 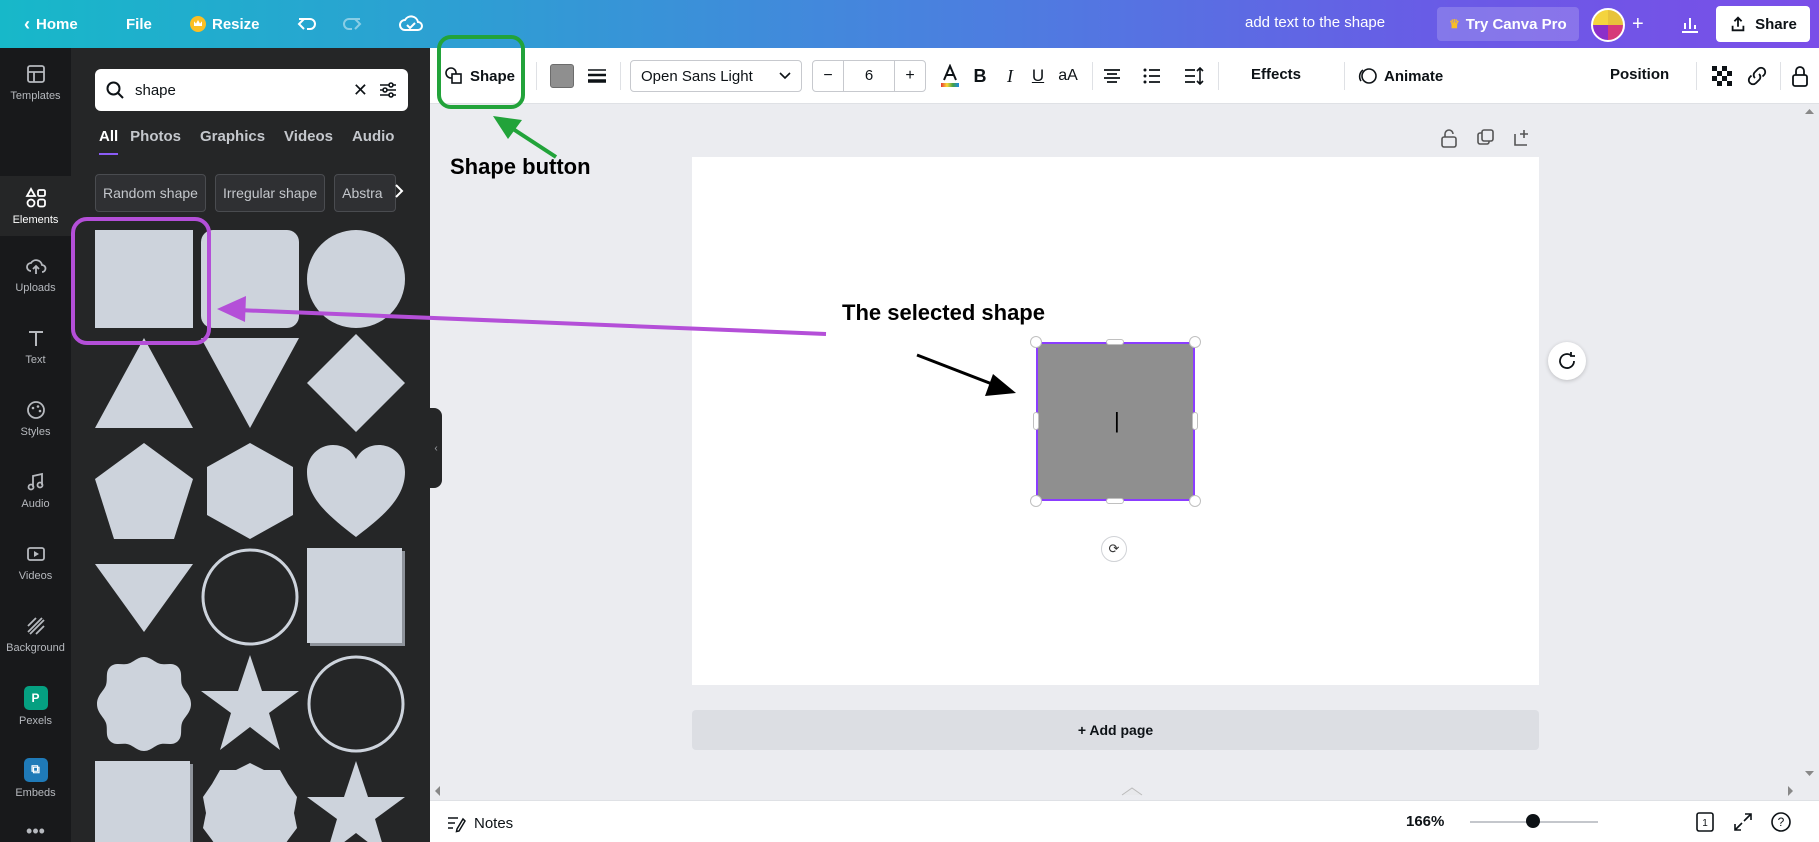 What do you see at coordinates (360, 90) in the screenshot?
I see `clear-search-icon: ✕` at bounding box center [360, 90].